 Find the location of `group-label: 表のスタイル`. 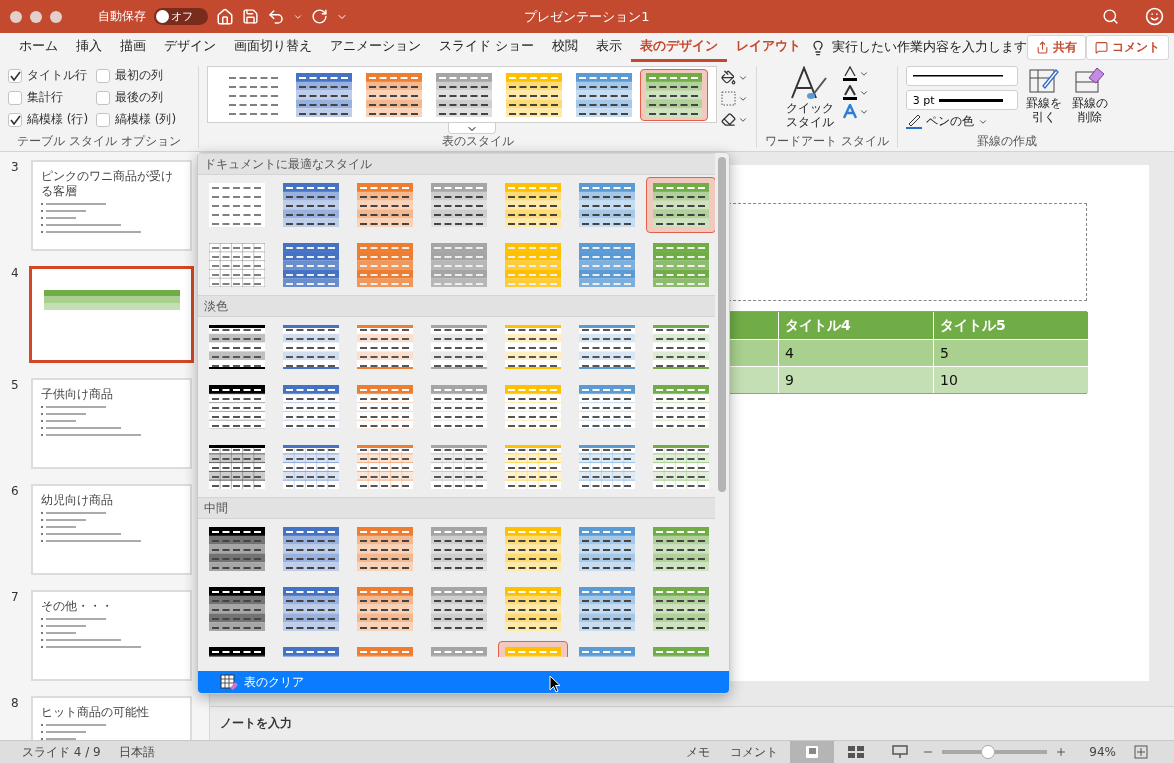

group-label: 表のスタイル is located at coordinates (477, 141).